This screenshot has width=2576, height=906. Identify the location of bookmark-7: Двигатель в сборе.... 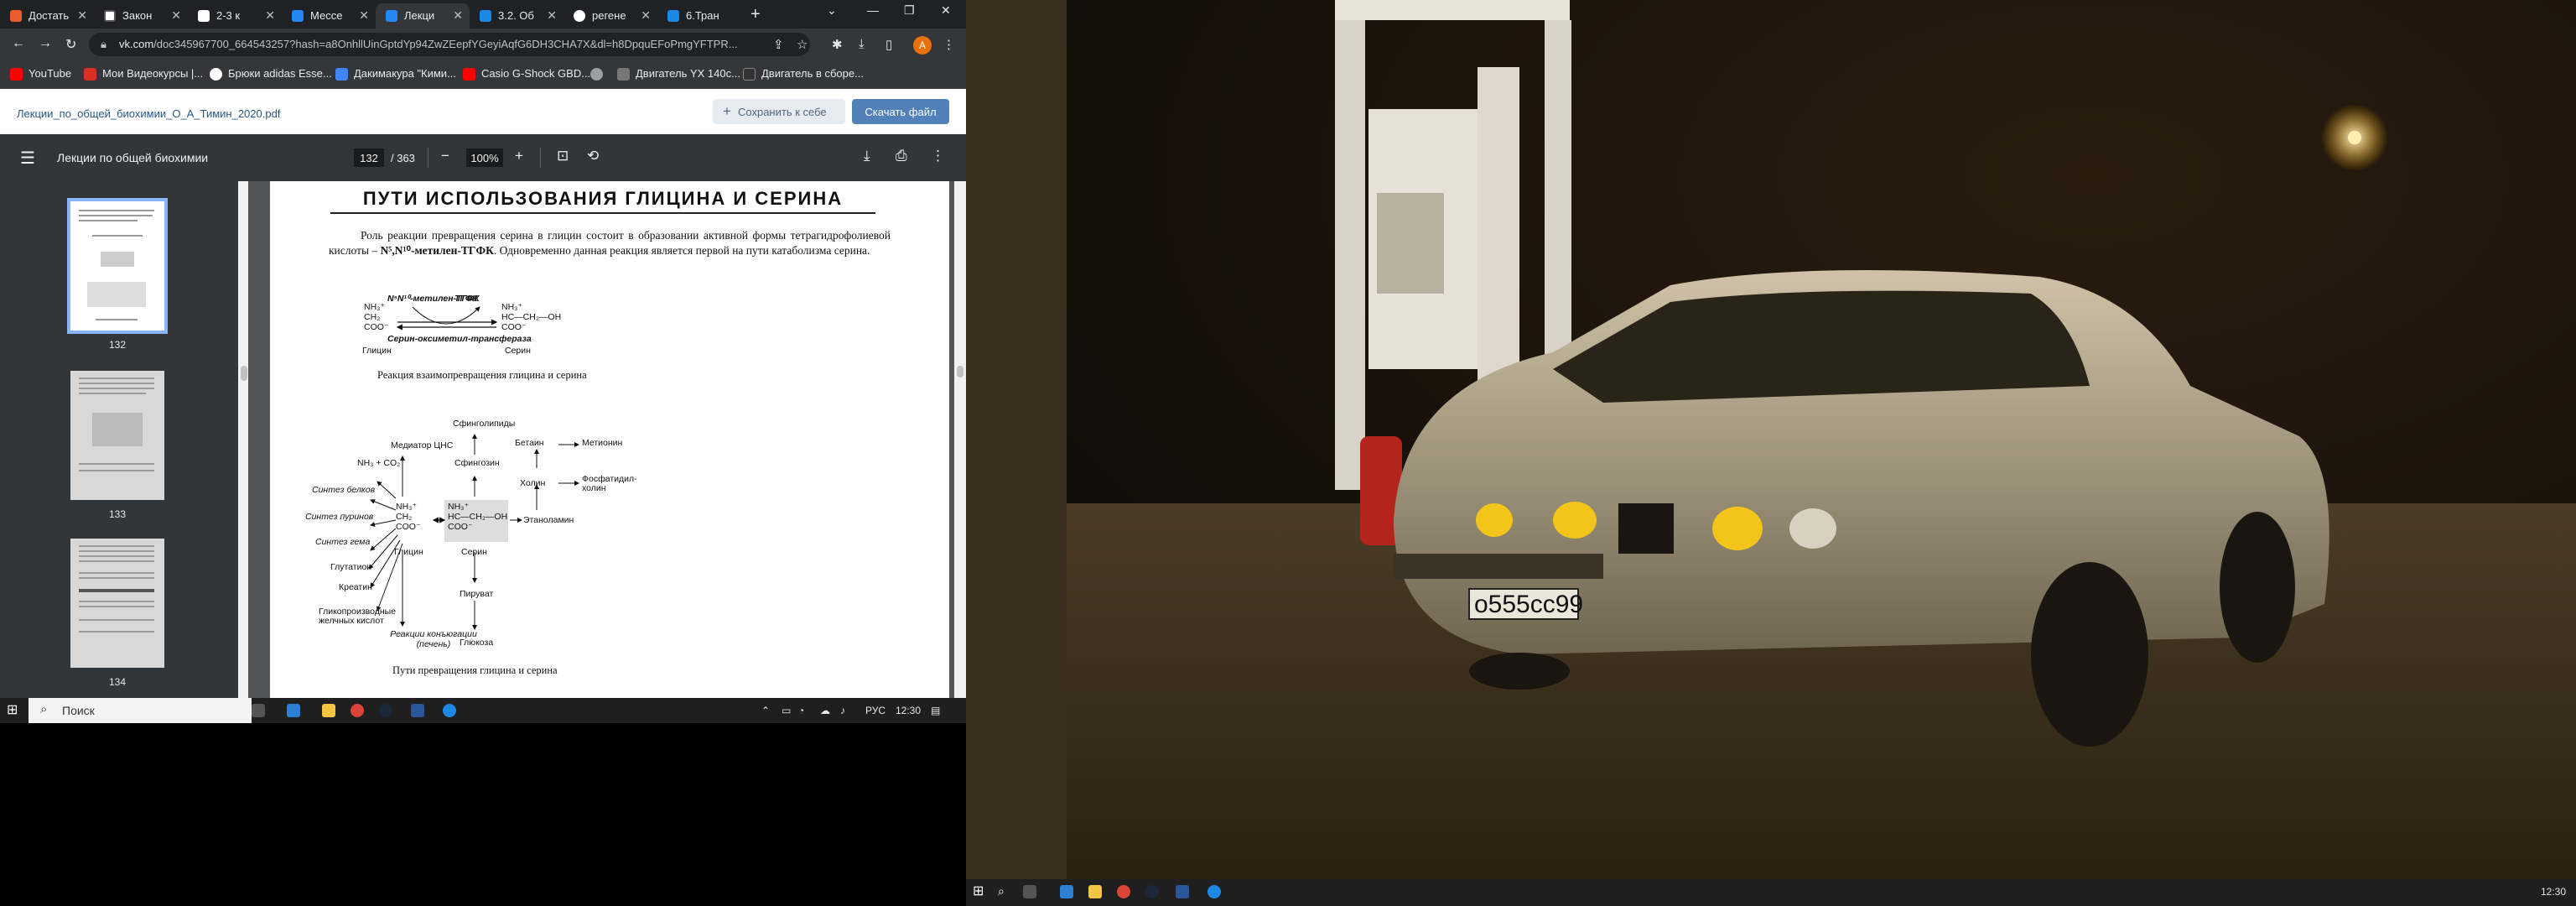
(803, 74).